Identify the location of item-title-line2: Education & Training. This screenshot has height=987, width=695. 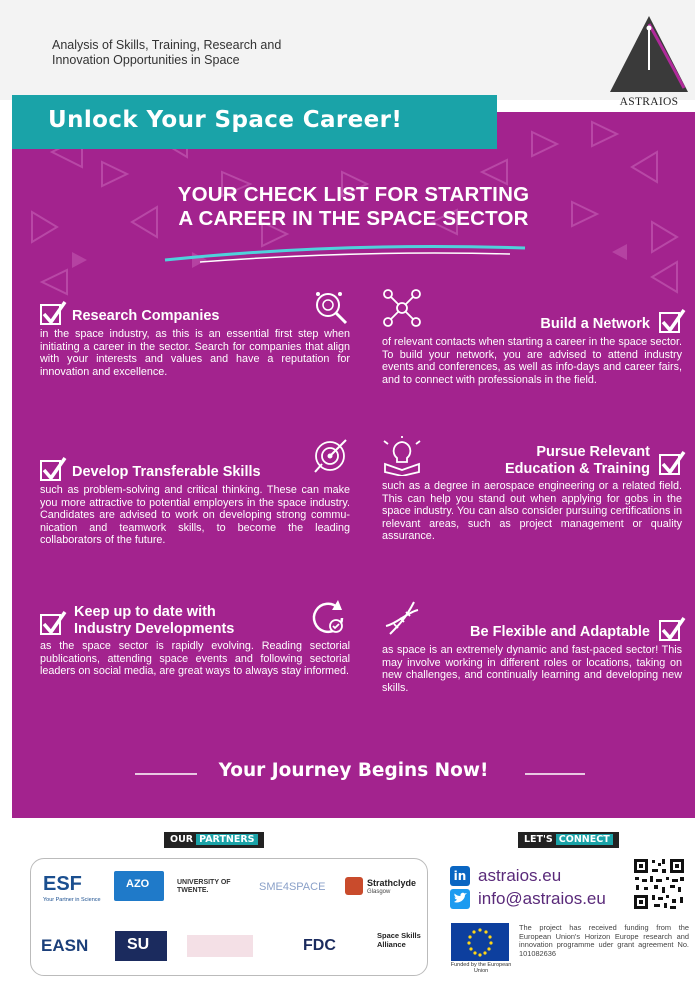
(577, 469).